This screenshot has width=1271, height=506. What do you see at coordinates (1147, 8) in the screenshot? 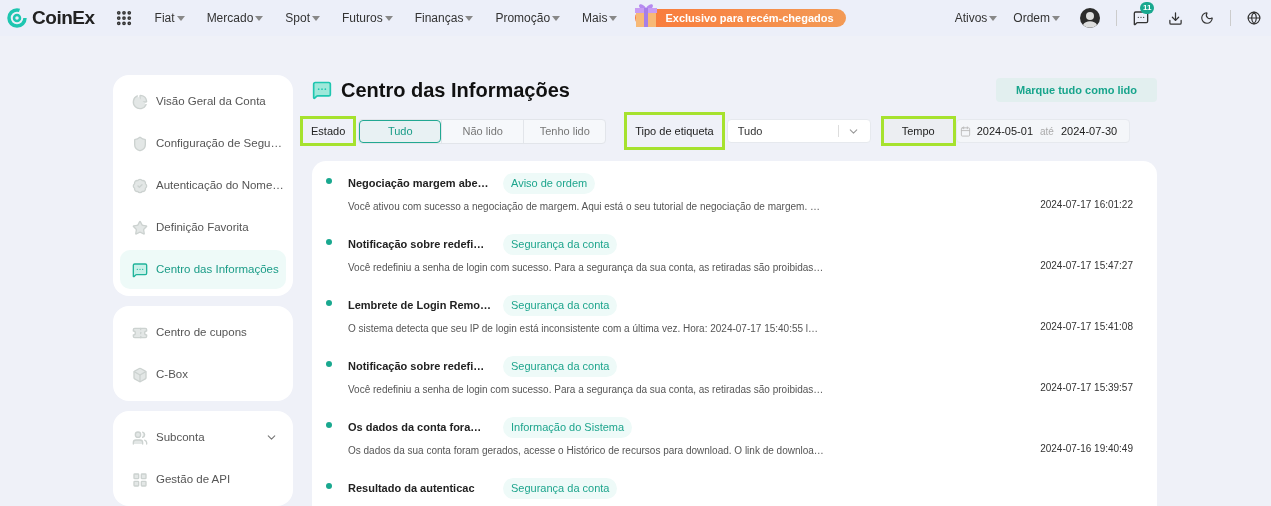
I see `notification-badge: 11` at bounding box center [1147, 8].